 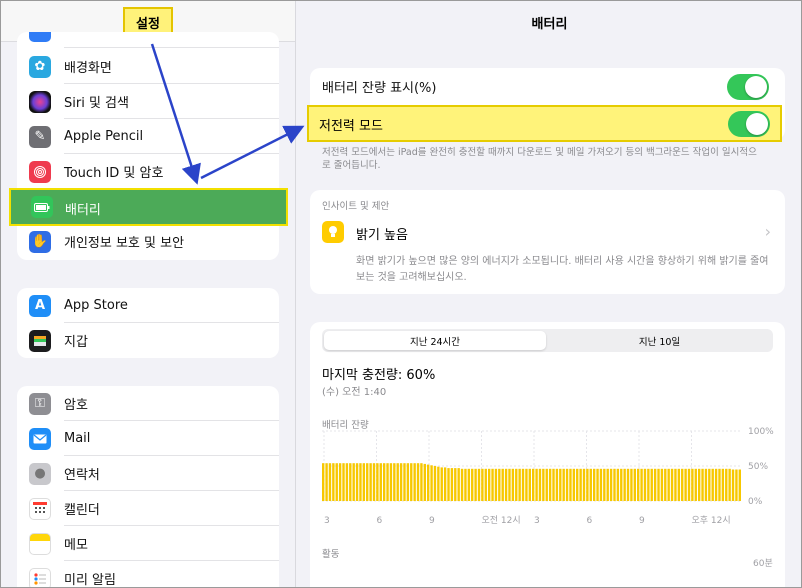 I want to click on sidebar-item-notes: 메모, so click(x=148, y=543).